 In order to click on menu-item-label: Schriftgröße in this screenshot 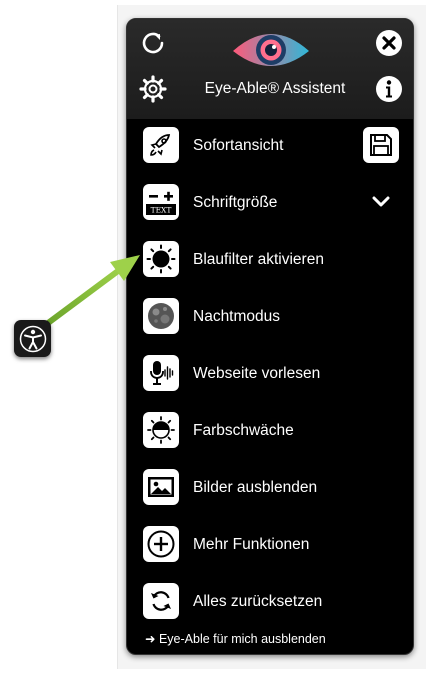, I will do `click(235, 202)`.